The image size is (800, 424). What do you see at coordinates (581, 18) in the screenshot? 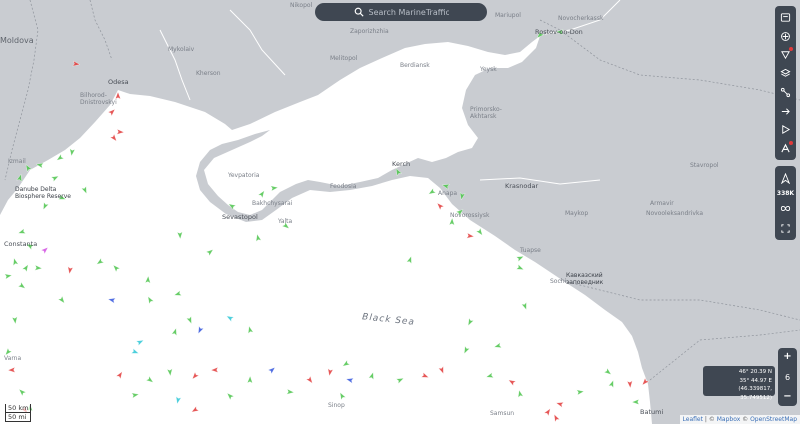
I see `place-label-novocherkassk: Novocherkassk` at bounding box center [581, 18].